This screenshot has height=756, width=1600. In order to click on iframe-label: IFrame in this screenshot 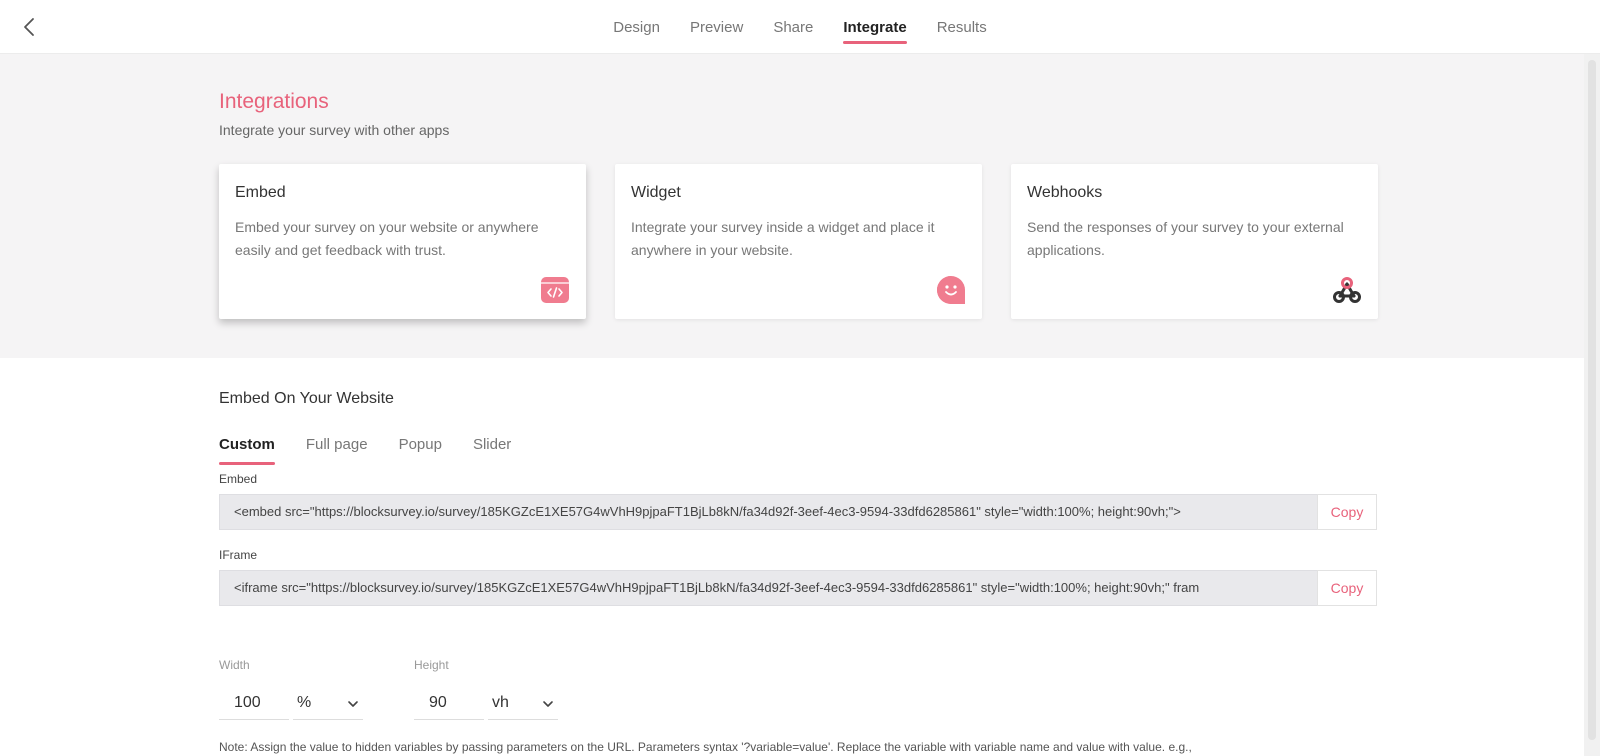, I will do `click(238, 555)`.